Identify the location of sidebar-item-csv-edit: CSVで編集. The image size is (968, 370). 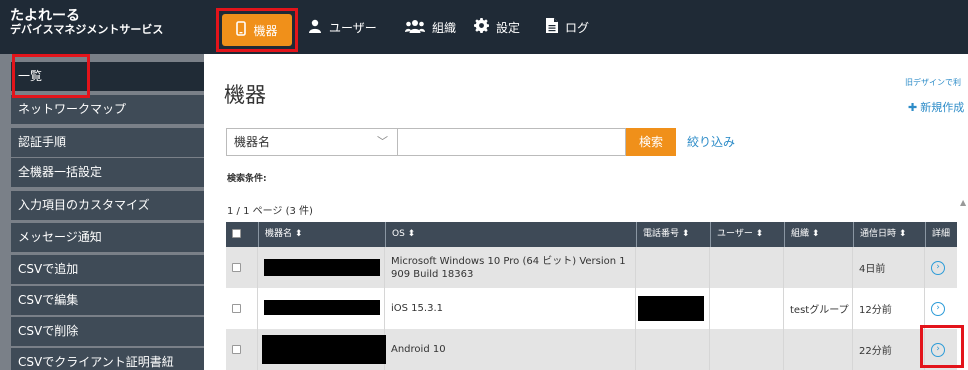
(107, 300).